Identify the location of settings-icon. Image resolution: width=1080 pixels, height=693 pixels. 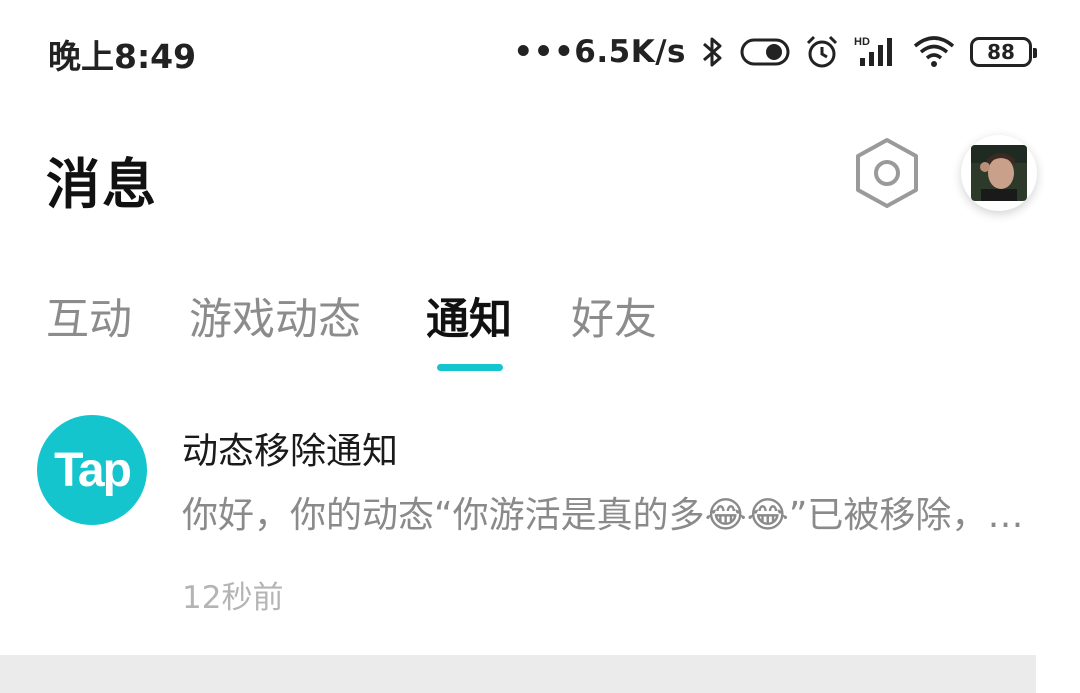
(887, 173).